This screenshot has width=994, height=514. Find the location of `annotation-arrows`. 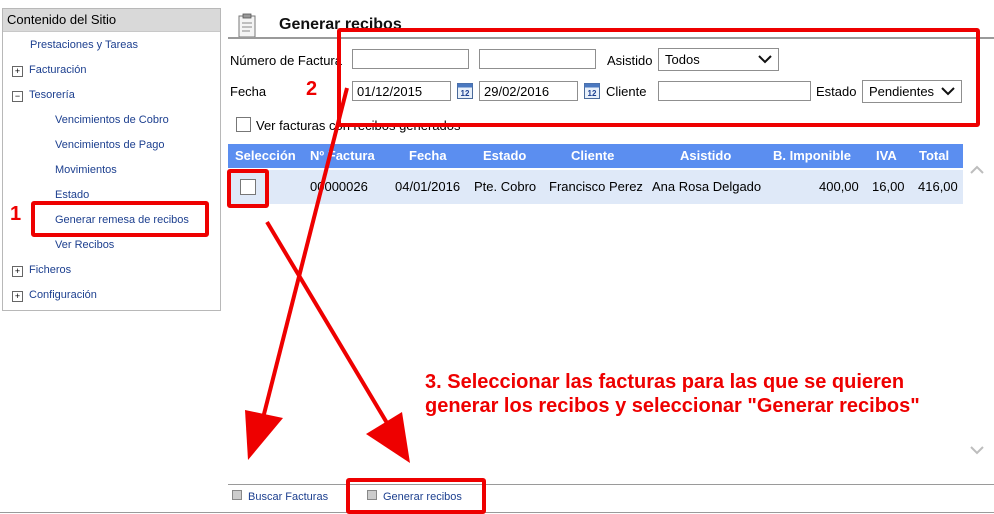

annotation-arrows is located at coordinates (327, 275).